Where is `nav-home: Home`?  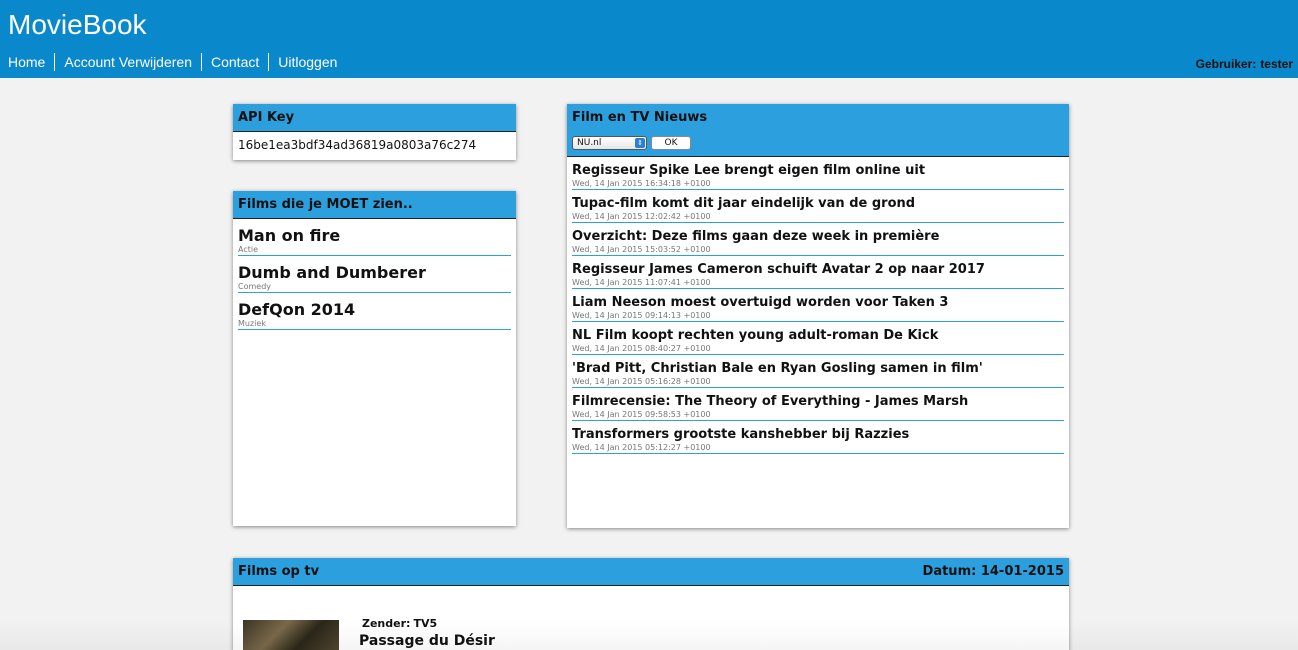 nav-home: Home is located at coordinates (26, 62).